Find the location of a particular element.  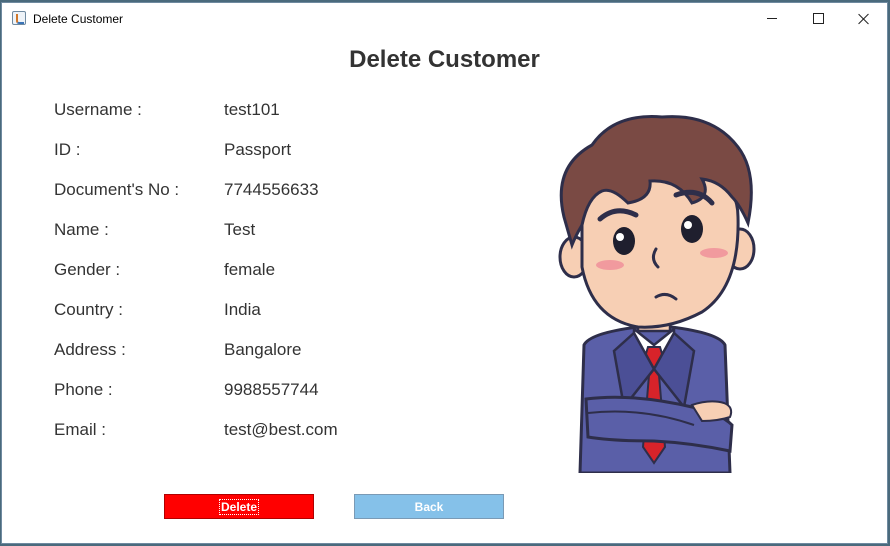

name-label: Name : is located at coordinates (81, 229).